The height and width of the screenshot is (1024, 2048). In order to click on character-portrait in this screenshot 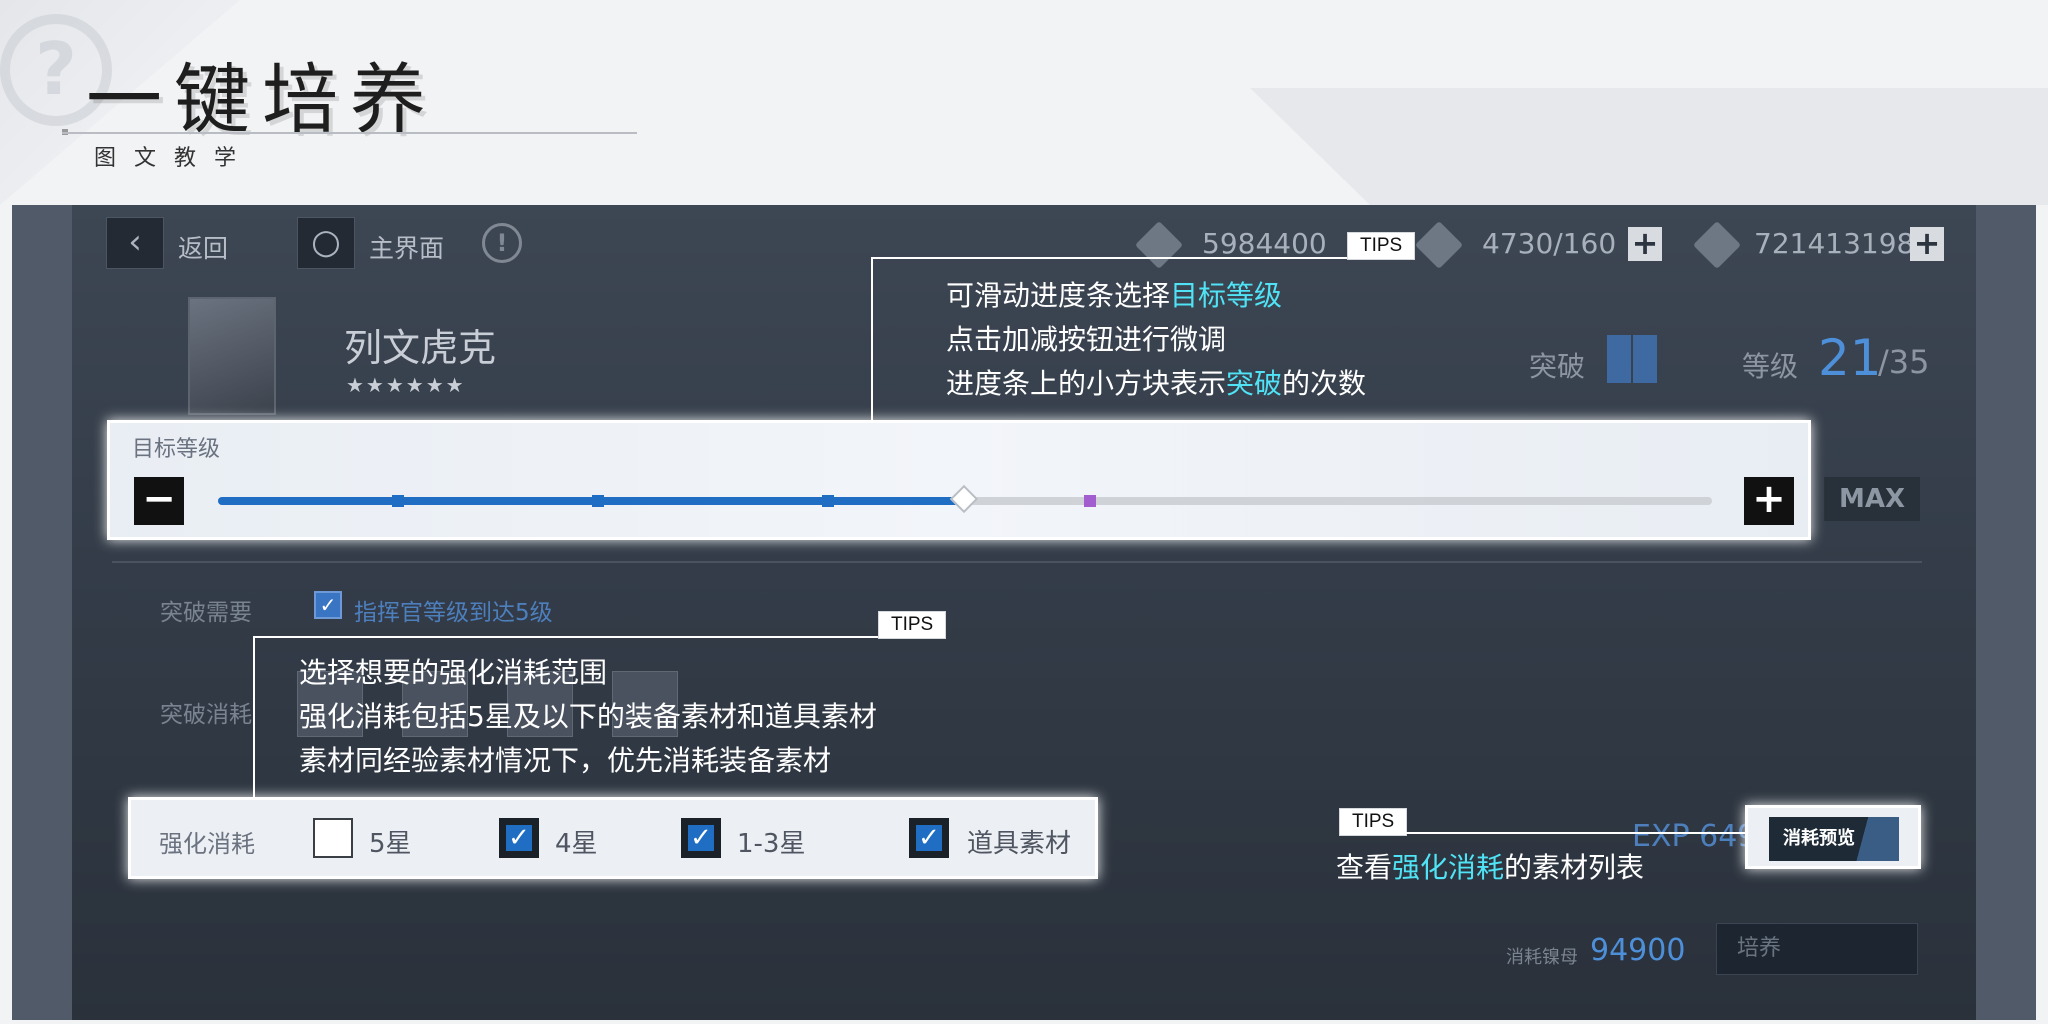, I will do `click(232, 356)`.